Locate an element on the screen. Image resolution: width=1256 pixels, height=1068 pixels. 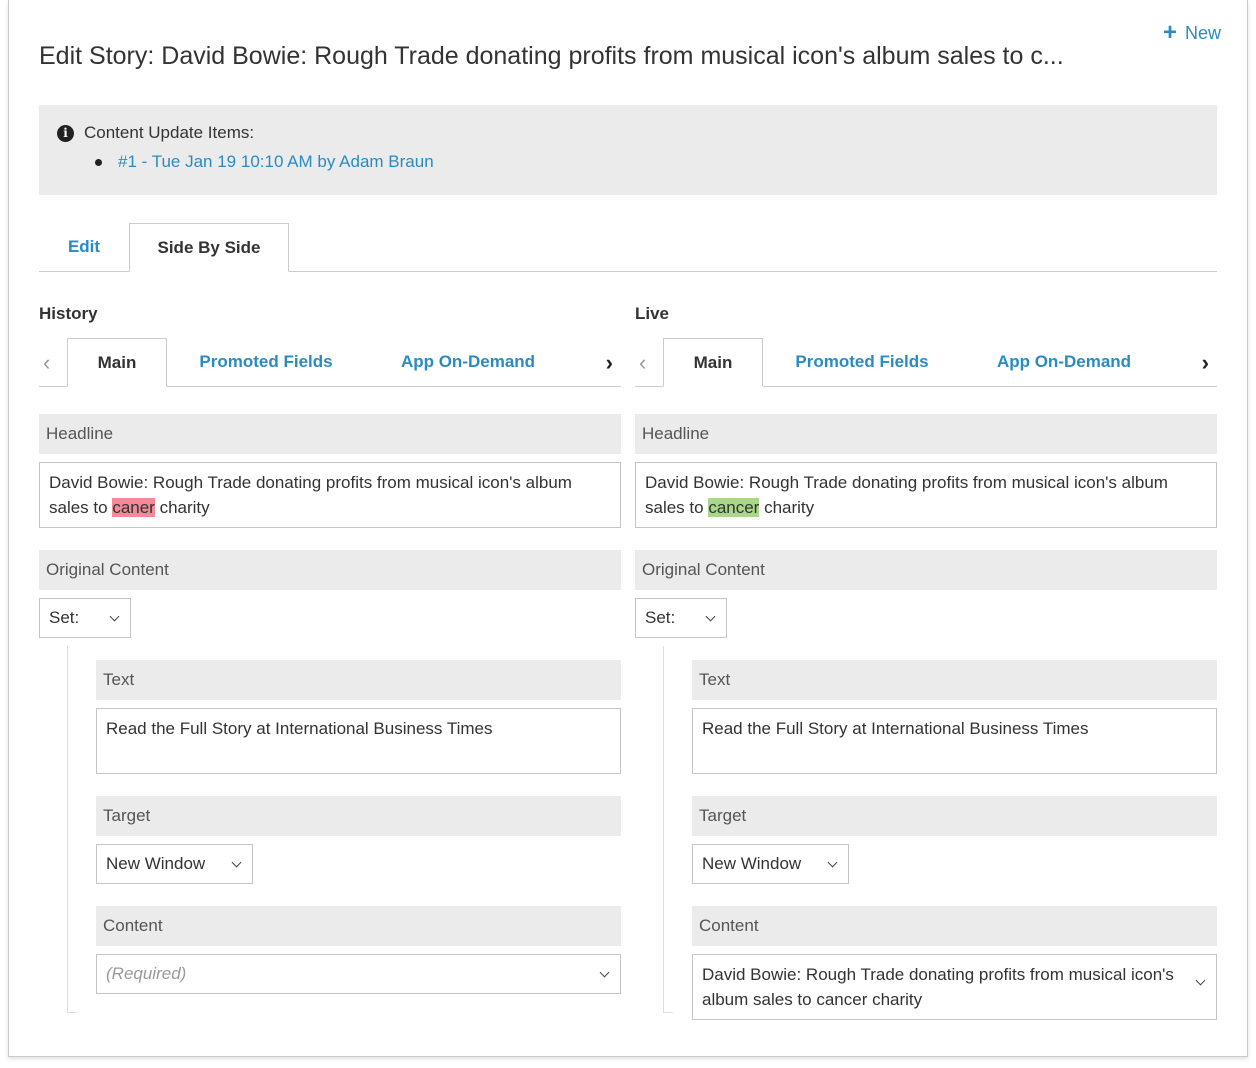
new-button: + New is located at coordinates (1192, 32).